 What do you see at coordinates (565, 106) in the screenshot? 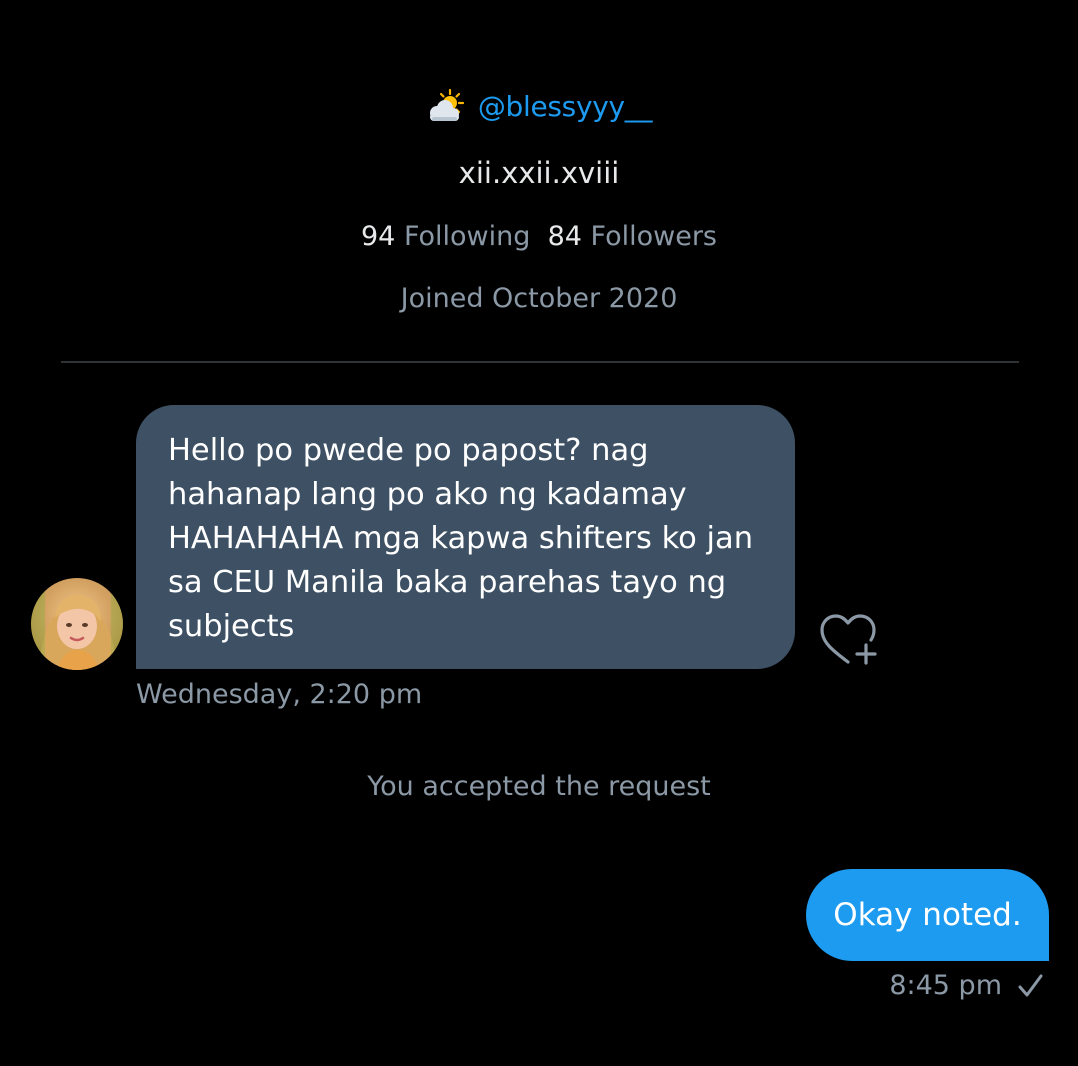
I see `profile-handle-link: @blessyyy__` at bounding box center [565, 106].